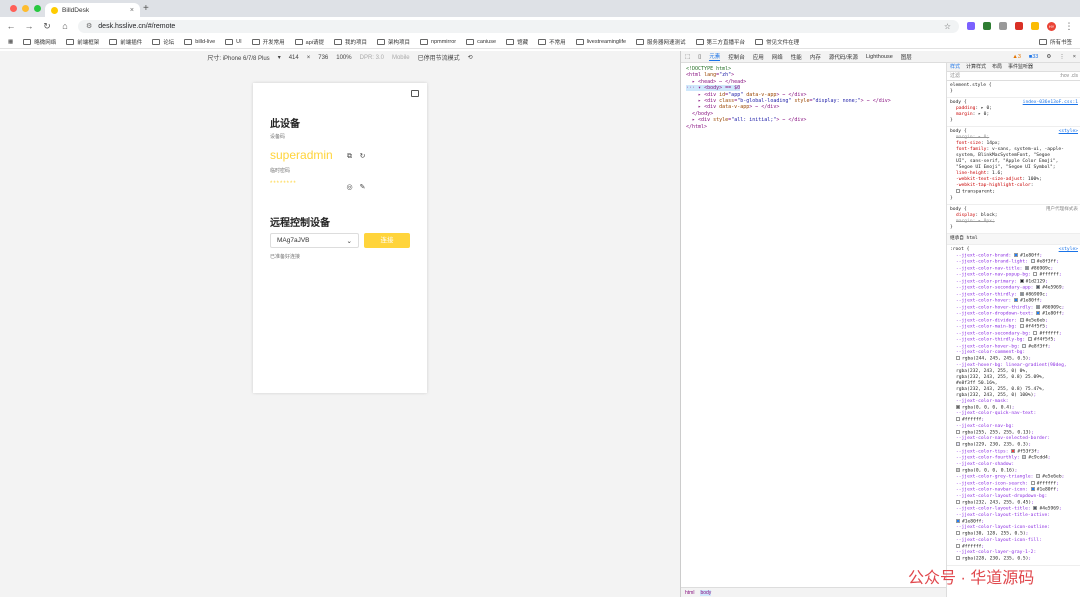  Describe the element at coordinates (401, 58) in the screenshot. I see `mode-select: Mobile` at that location.